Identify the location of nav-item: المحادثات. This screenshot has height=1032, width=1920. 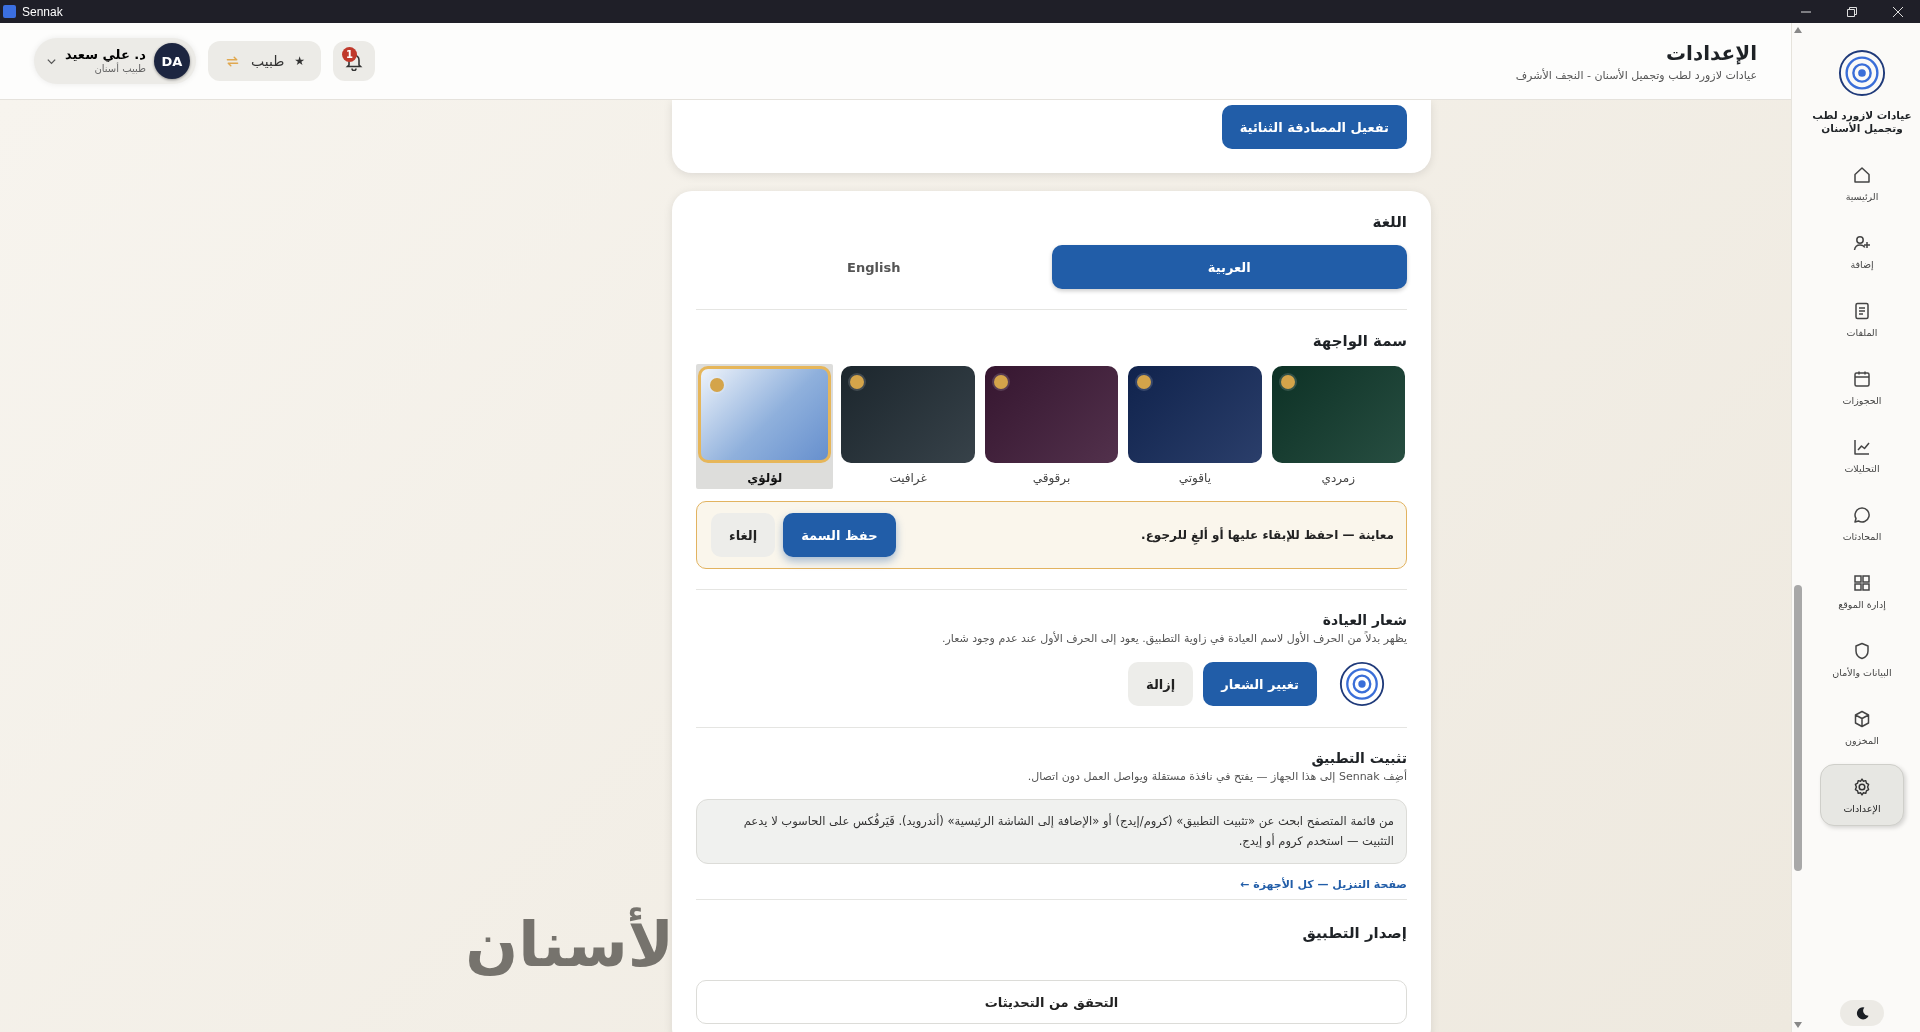
(1862, 523).